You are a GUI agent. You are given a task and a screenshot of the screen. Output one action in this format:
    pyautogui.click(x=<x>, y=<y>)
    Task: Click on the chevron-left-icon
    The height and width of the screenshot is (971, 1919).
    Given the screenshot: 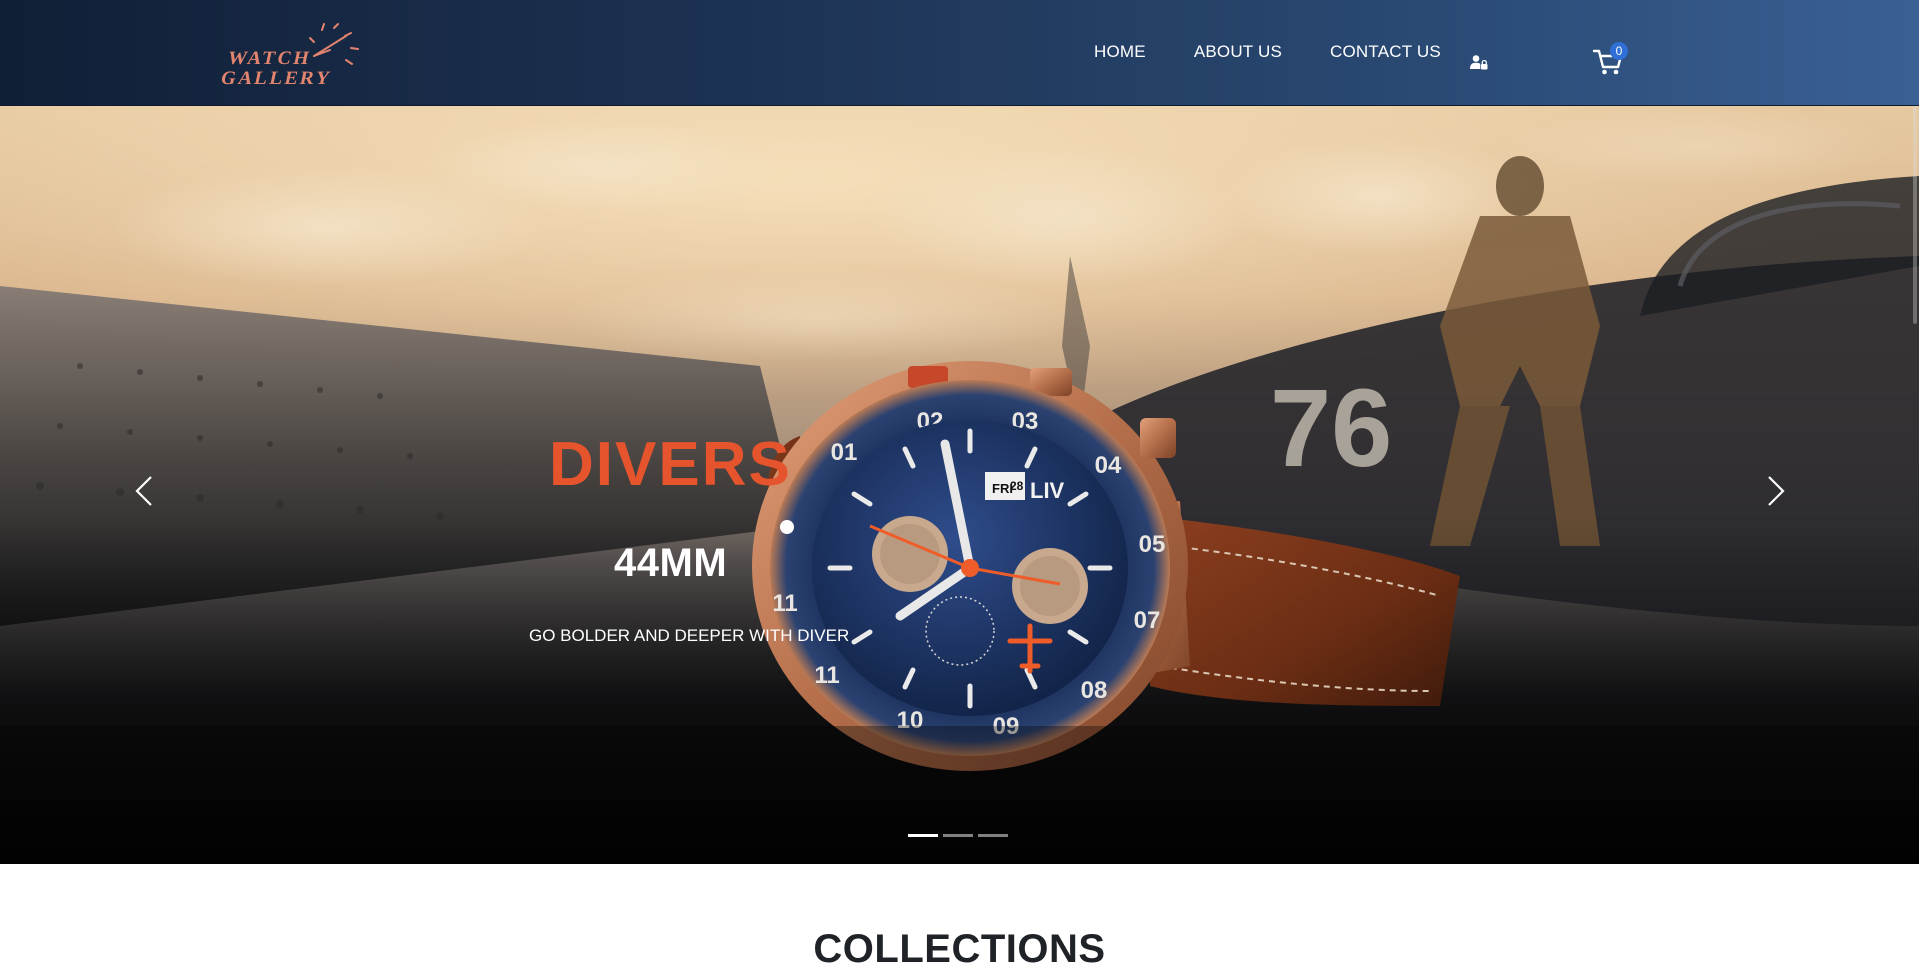 What is the action you would take?
    pyautogui.click(x=143, y=491)
    